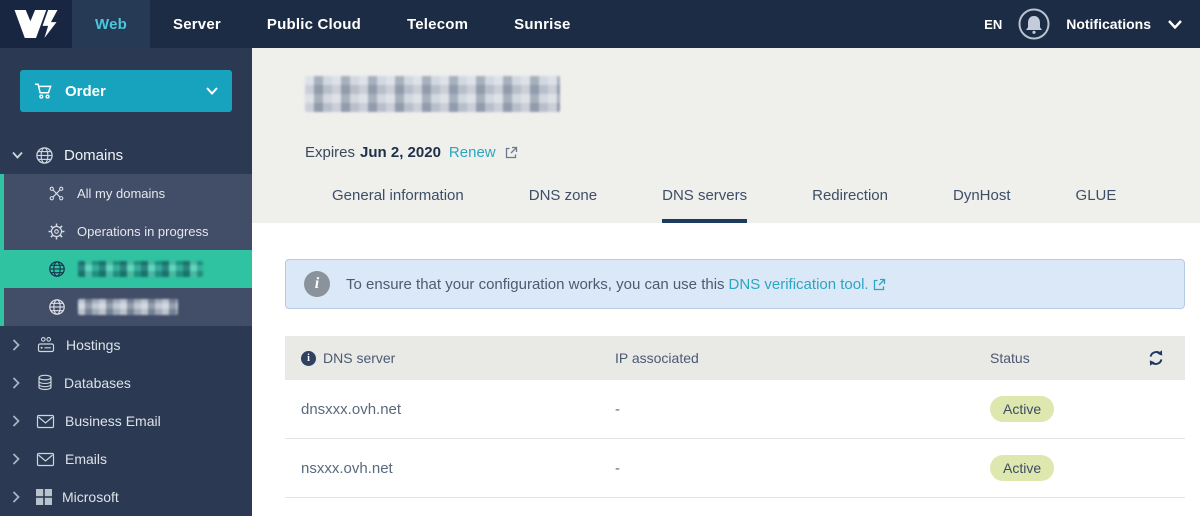  What do you see at coordinates (1010, 358) in the screenshot?
I see `column-header-status: Status` at bounding box center [1010, 358].